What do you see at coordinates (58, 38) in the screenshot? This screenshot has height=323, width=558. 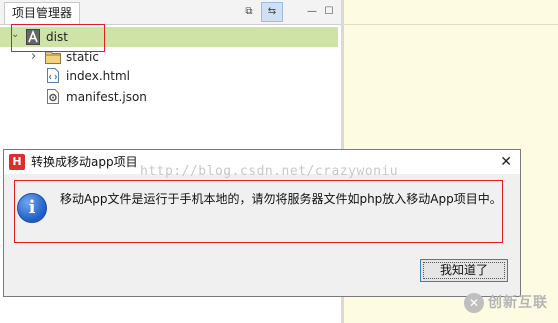 I see `annotation-box-dist` at bounding box center [58, 38].